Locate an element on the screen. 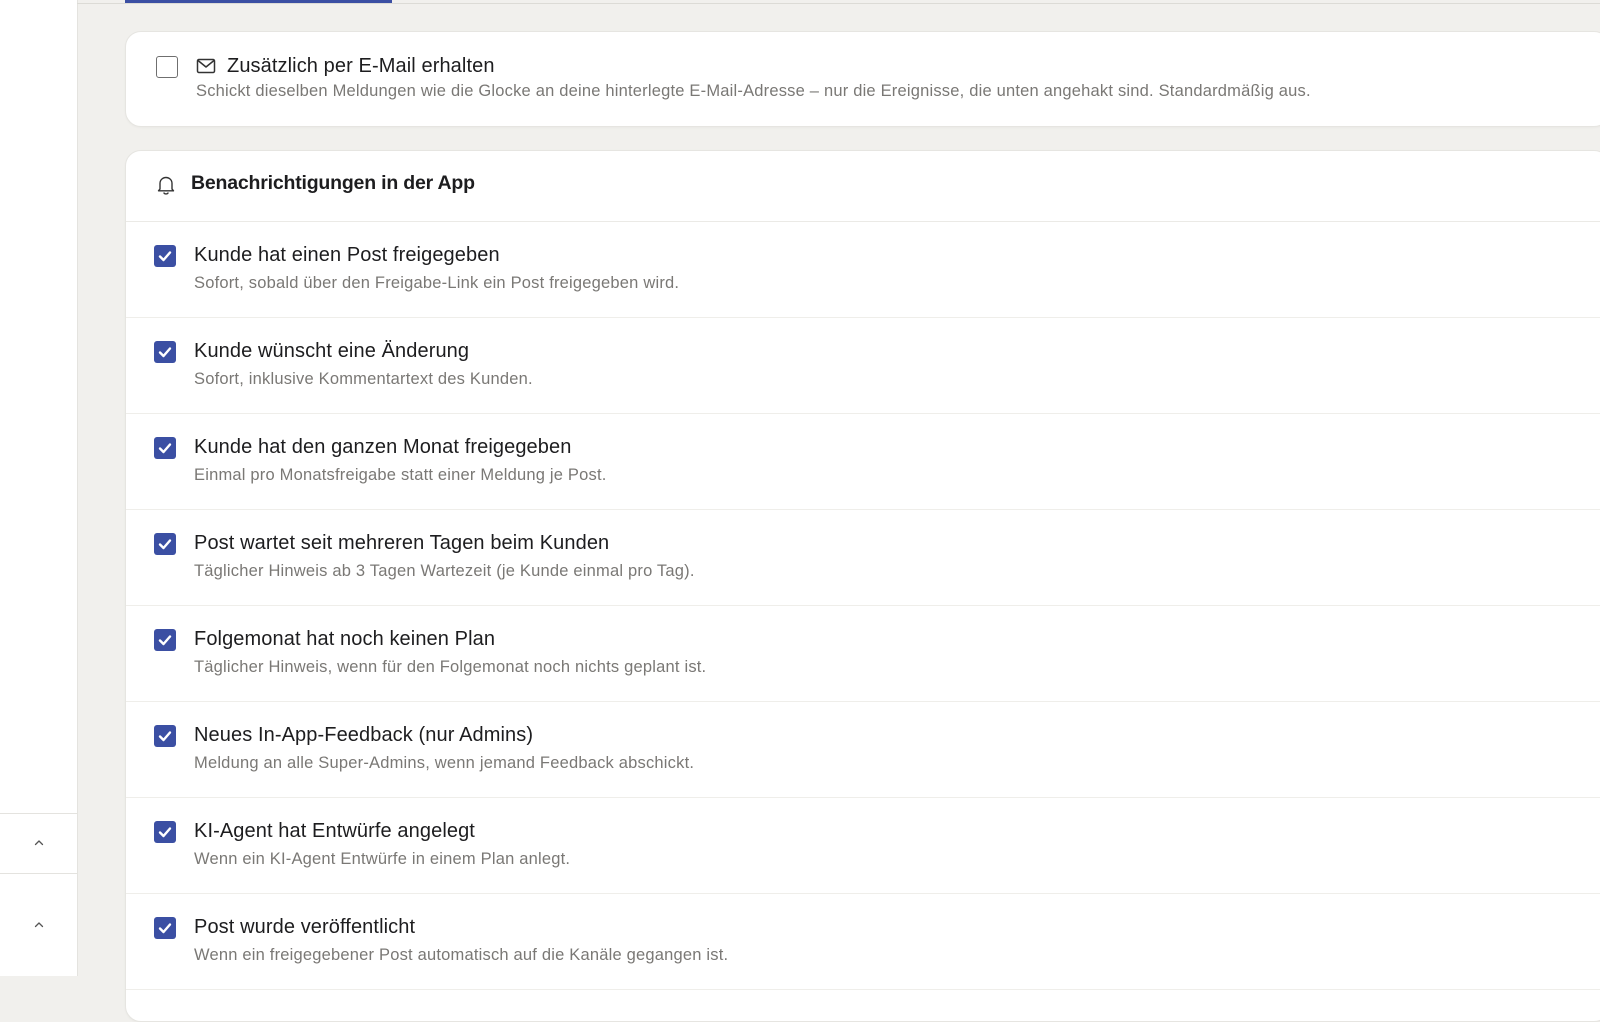 The width and height of the screenshot is (1600, 1022). notification-title: Kunde hat einen Post freigegeben is located at coordinates (347, 255).